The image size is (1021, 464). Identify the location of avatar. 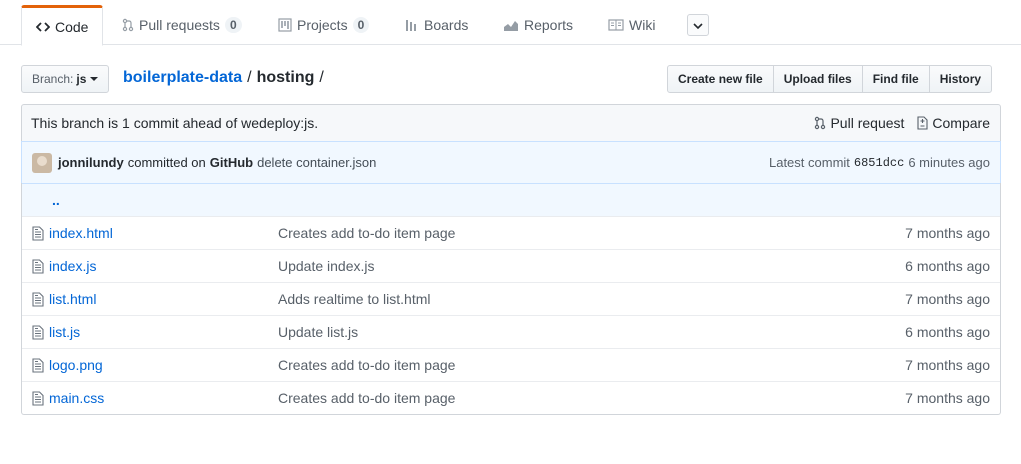
(42, 162).